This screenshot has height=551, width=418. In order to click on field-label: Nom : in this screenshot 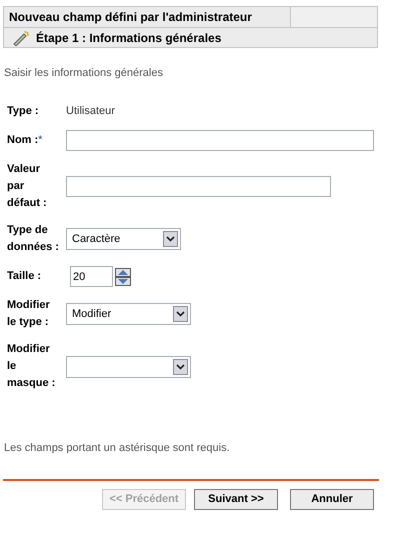, I will do `click(22, 140)`.